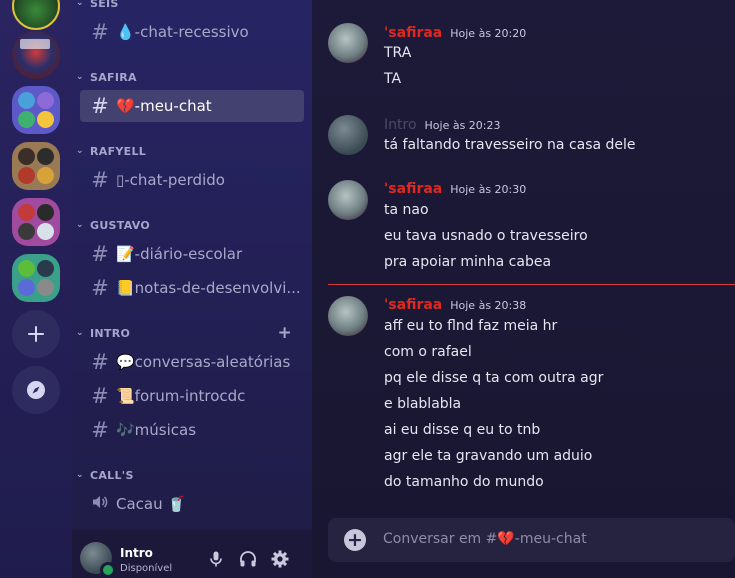  Describe the element at coordinates (400, 125) in the screenshot. I see `message-author: Intro` at that location.